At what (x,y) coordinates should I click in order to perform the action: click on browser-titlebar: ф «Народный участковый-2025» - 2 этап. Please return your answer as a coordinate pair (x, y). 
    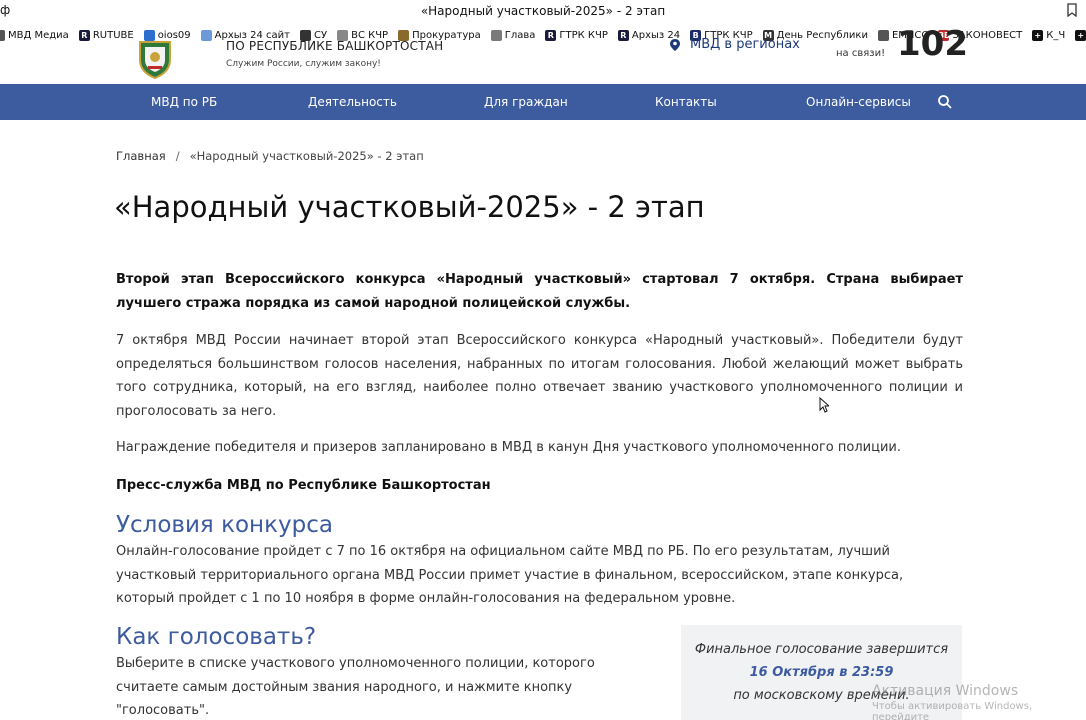
    Looking at the image, I should click on (543, 12).